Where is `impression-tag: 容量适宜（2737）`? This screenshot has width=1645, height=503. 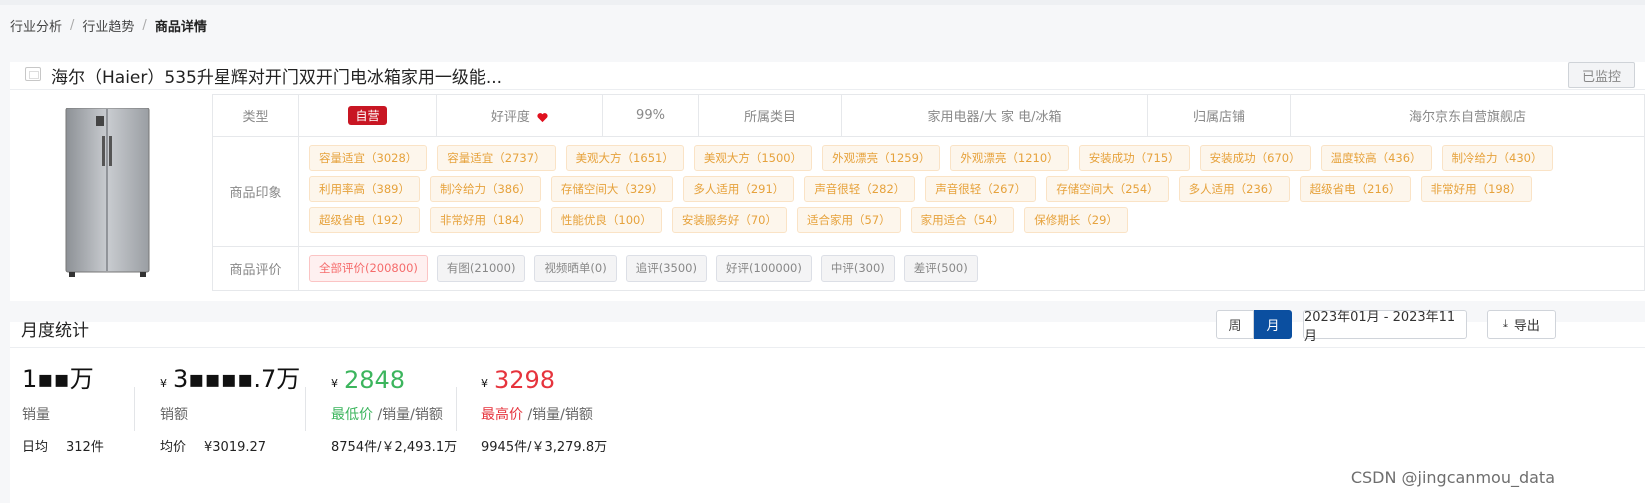
impression-tag: 容量适宜（2737） is located at coordinates (496, 158).